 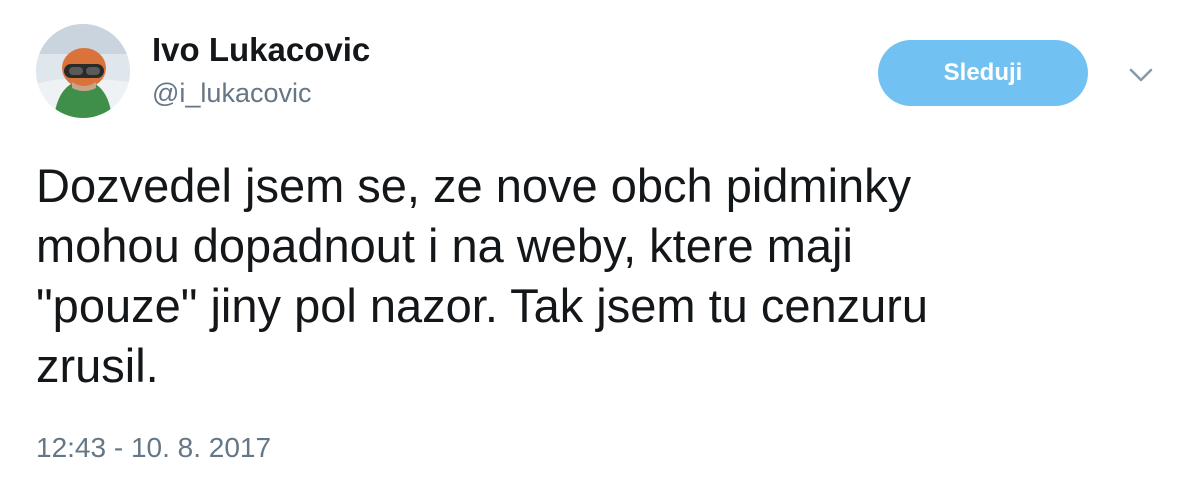 What do you see at coordinates (231, 93) in the screenshot?
I see `screen-name: @i_lukacovic` at bounding box center [231, 93].